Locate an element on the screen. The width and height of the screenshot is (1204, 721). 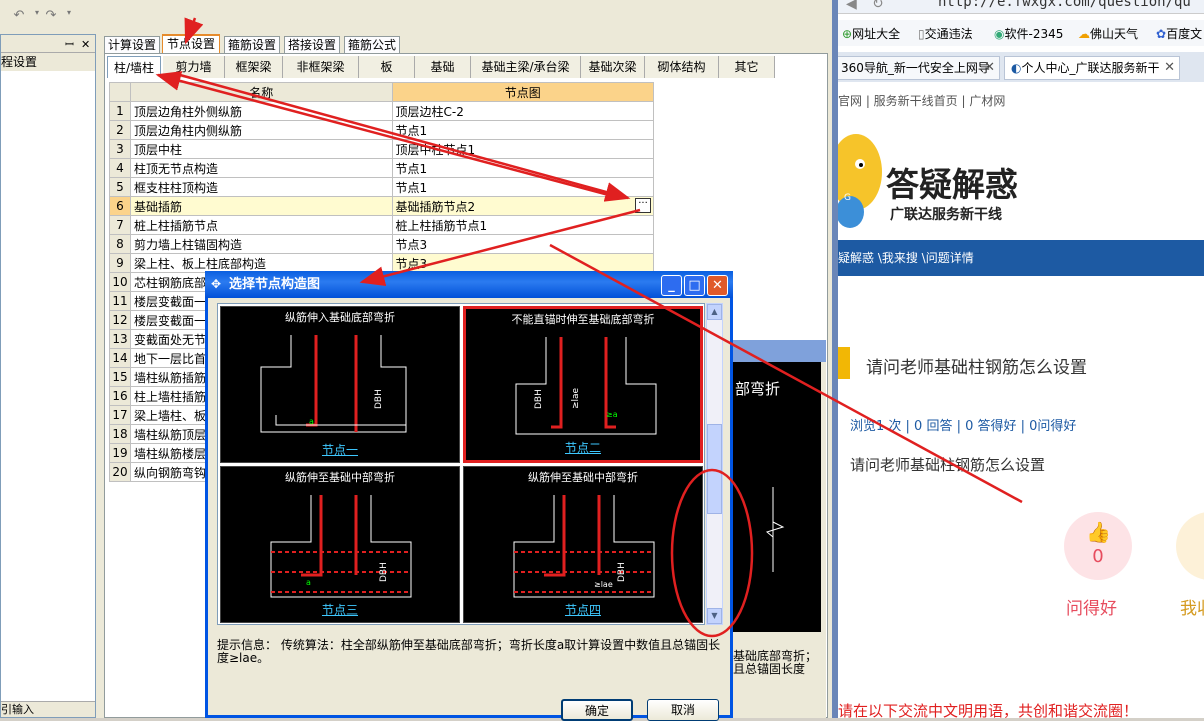
table-row: 7 桩上柱插筋节点 桩上柱插筋节点1 is located at coordinates (382, 225).